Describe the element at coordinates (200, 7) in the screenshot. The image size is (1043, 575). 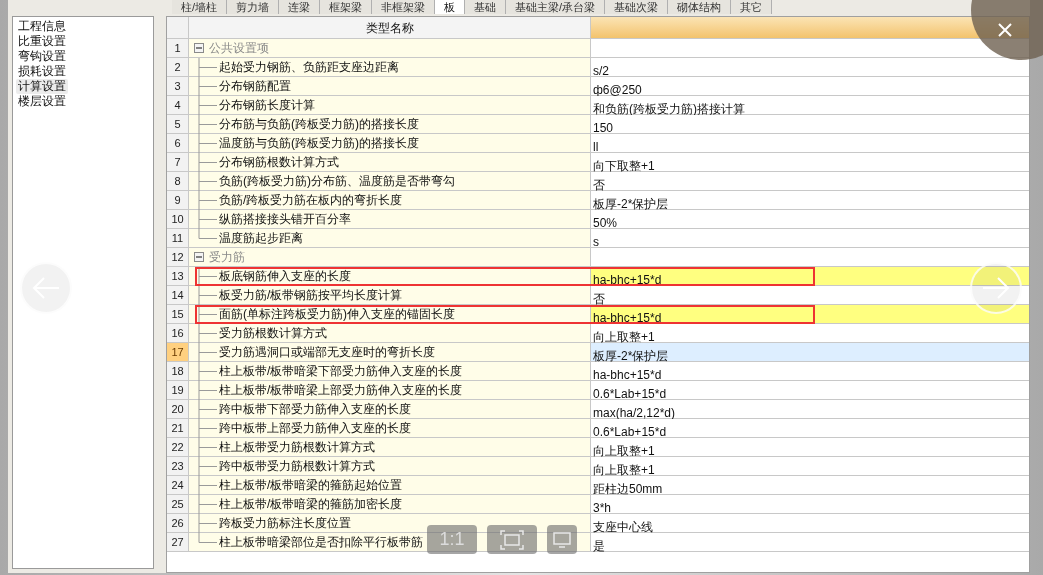
I see `tab: 柱/墙柱` at that location.